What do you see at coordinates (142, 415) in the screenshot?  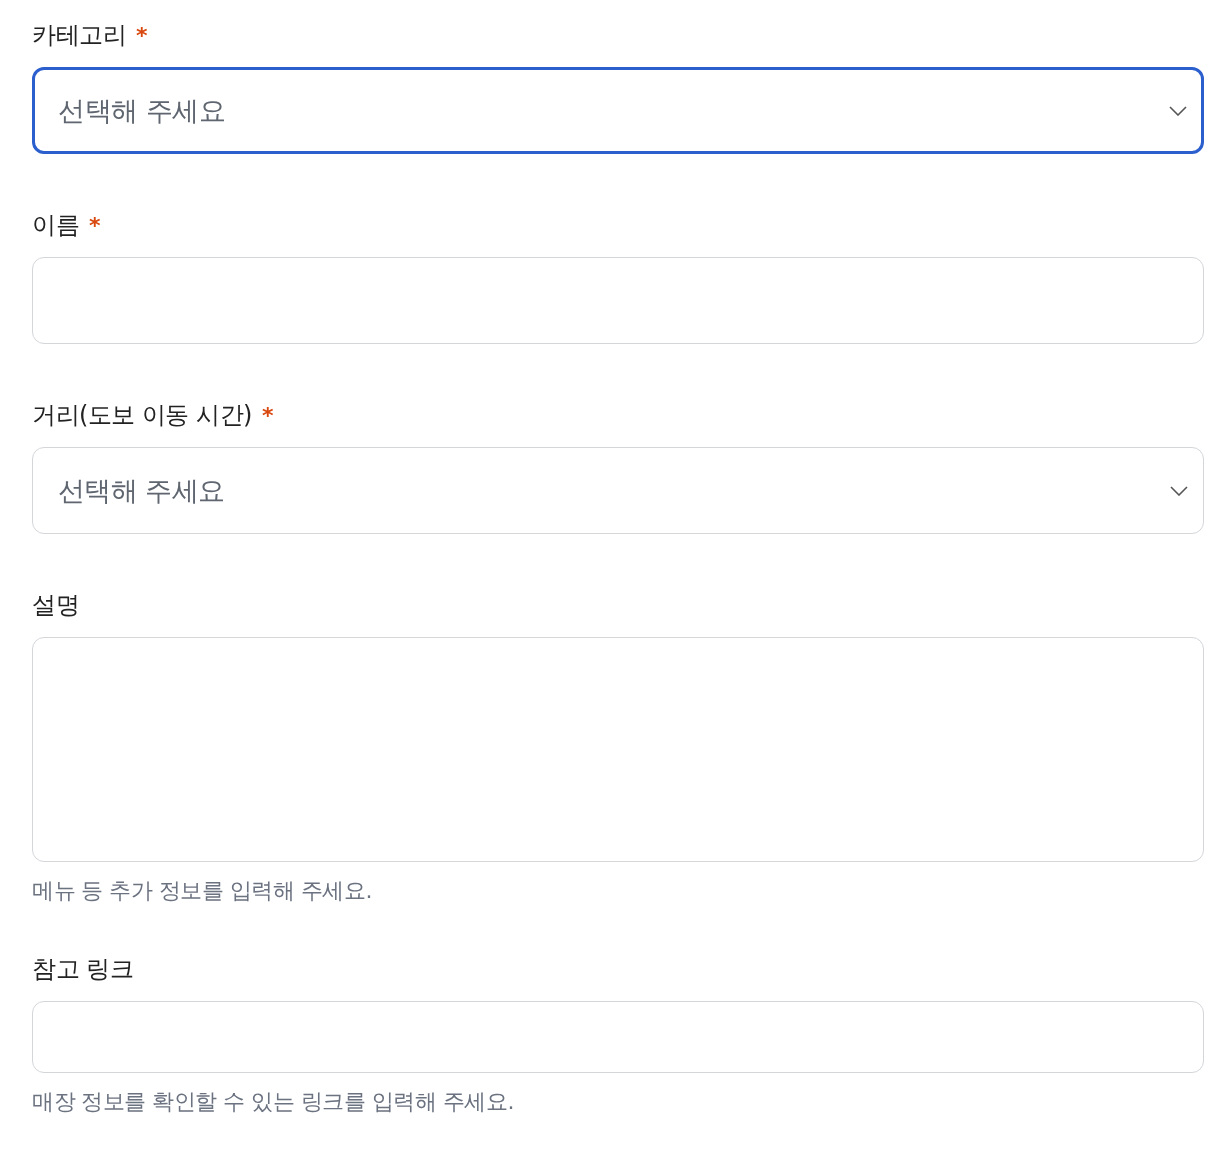 I see `field-label: 거리(도보 이동 시간)` at bounding box center [142, 415].